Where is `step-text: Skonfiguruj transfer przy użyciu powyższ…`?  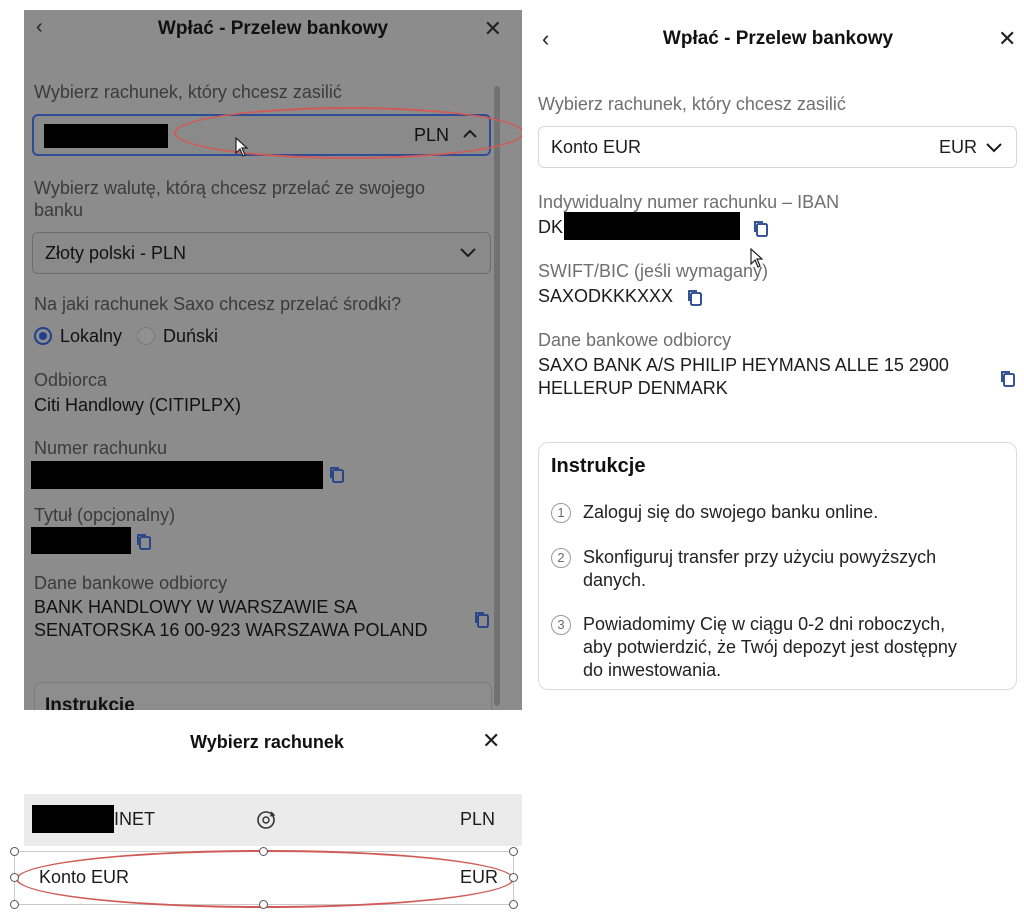
step-text: Skonfiguruj transfer przy użyciu powyższ… is located at coordinates (760, 557).